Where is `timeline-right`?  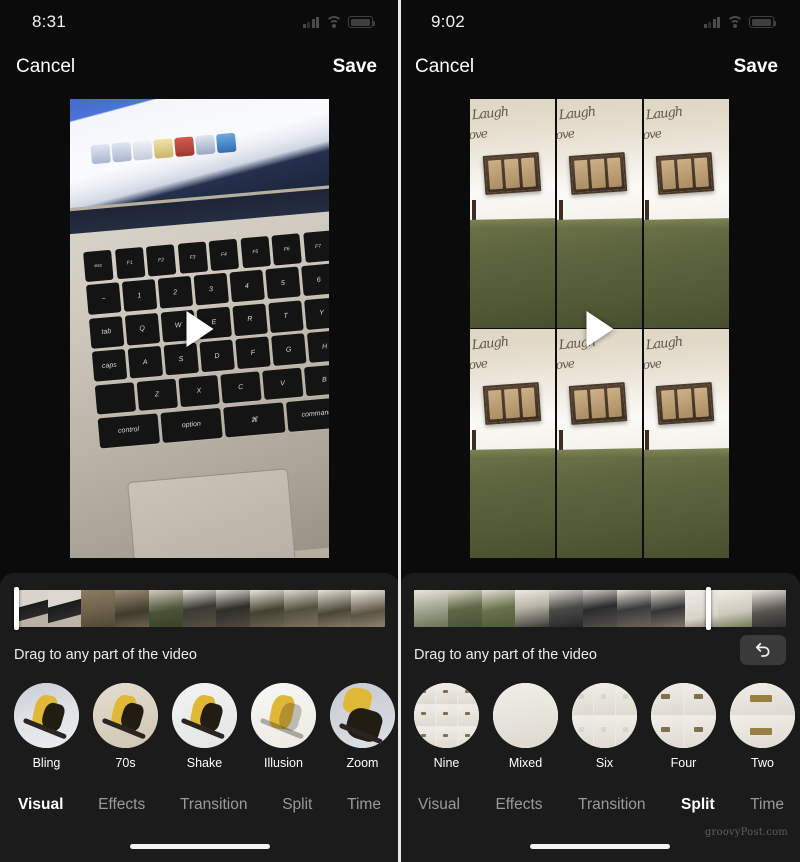
timeline-right is located at coordinates (600, 601).